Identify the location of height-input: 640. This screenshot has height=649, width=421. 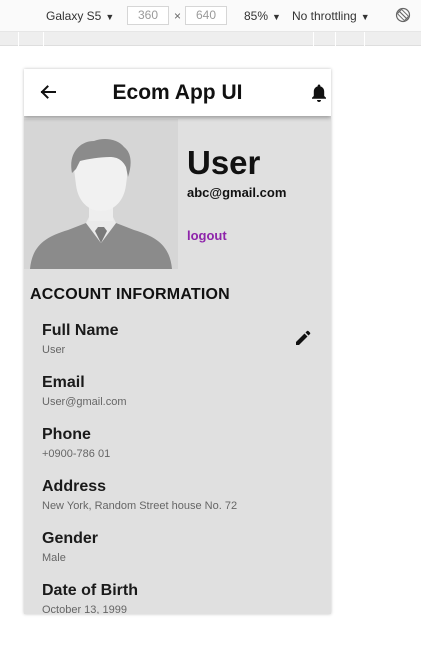
(206, 15).